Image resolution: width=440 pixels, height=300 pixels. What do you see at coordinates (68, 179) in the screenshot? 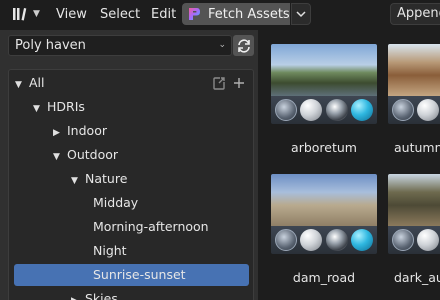
I see `tree-item-nature: ▼ Nature` at bounding box center [68, 179].